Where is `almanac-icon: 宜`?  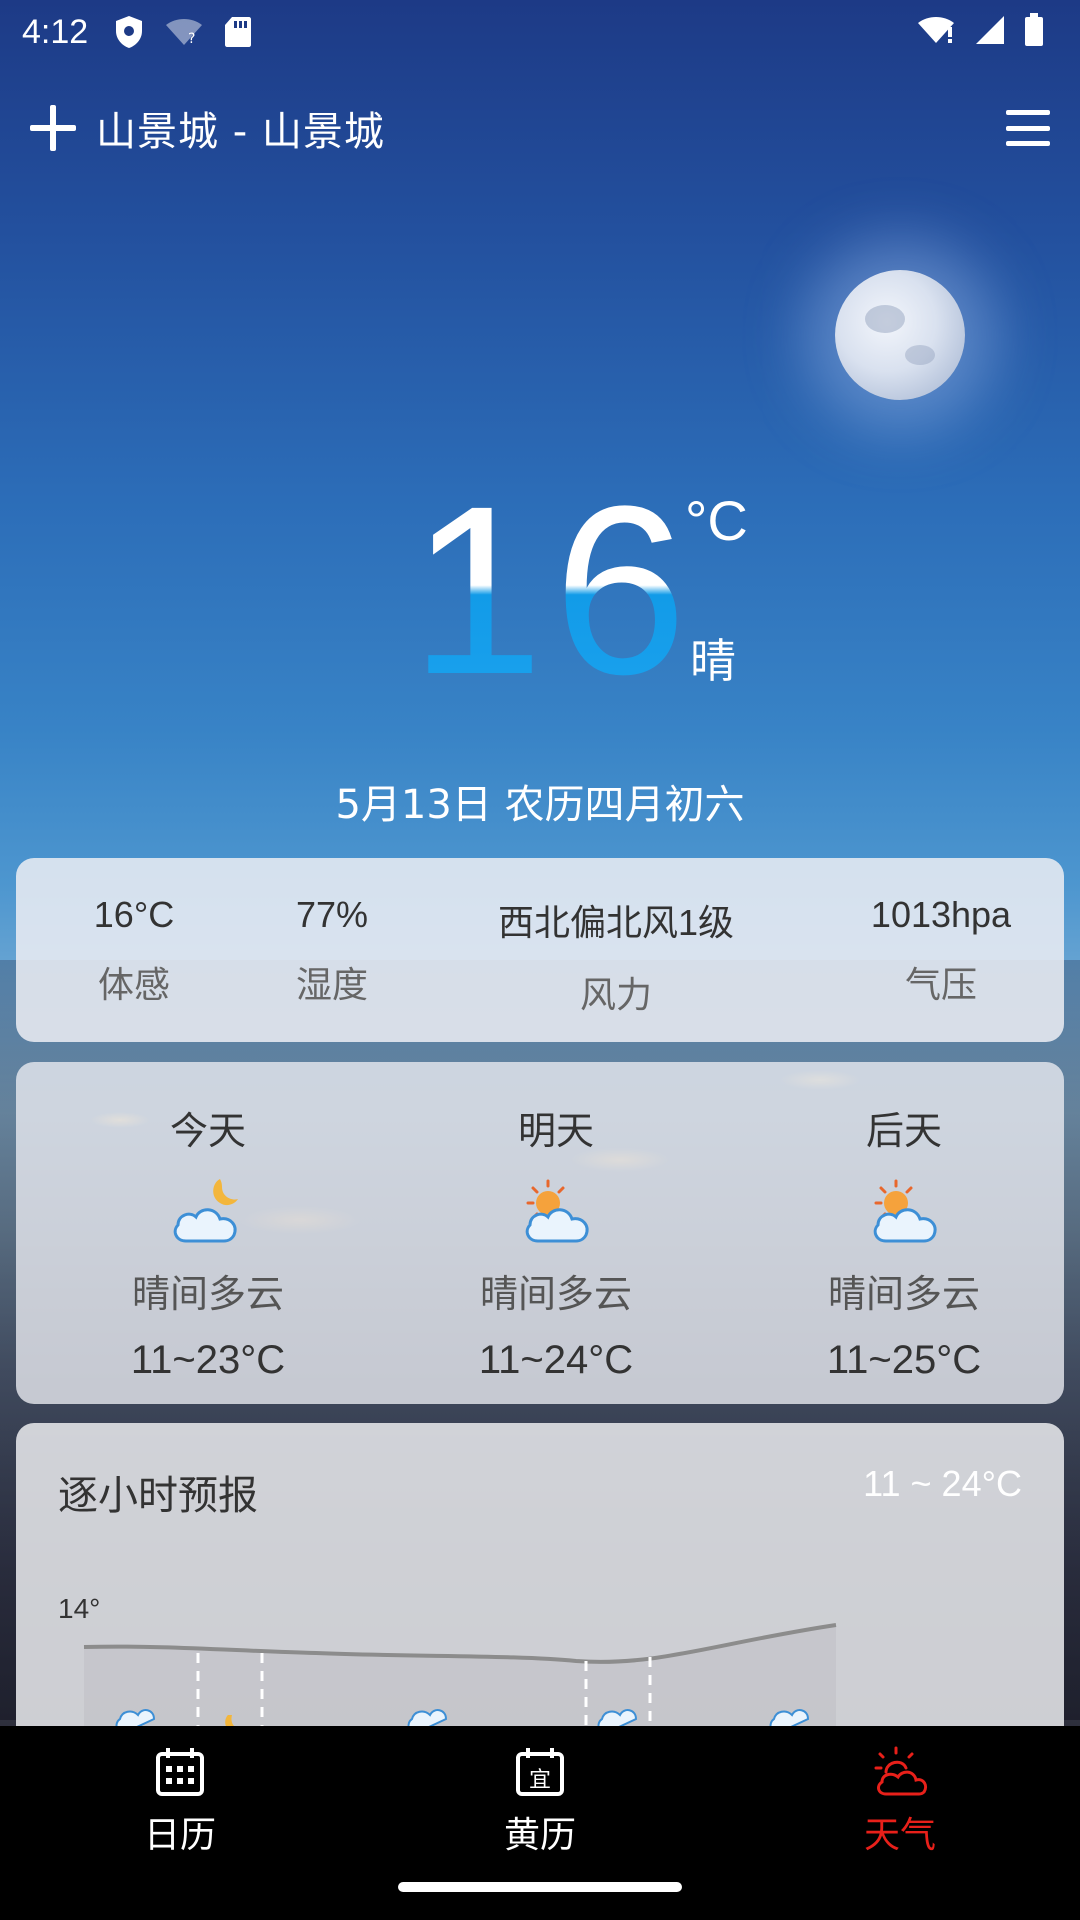
almanac-icon: 宜 is located at coordinates (540, 1772).